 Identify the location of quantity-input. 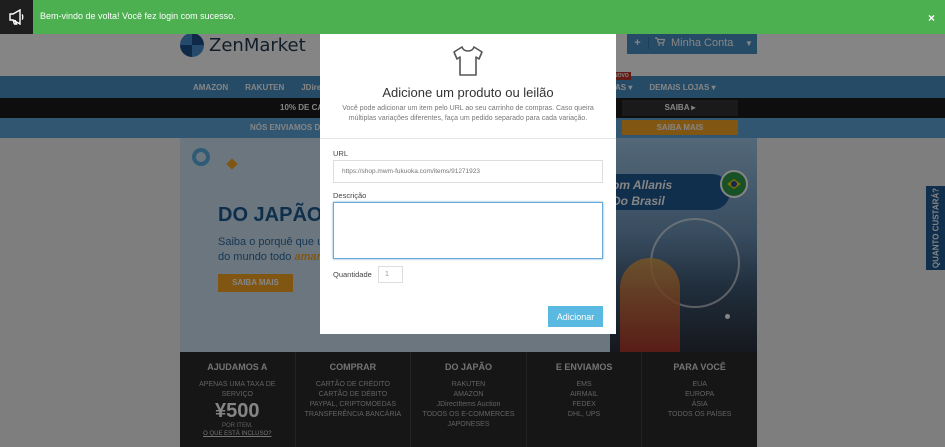
(390, 274).